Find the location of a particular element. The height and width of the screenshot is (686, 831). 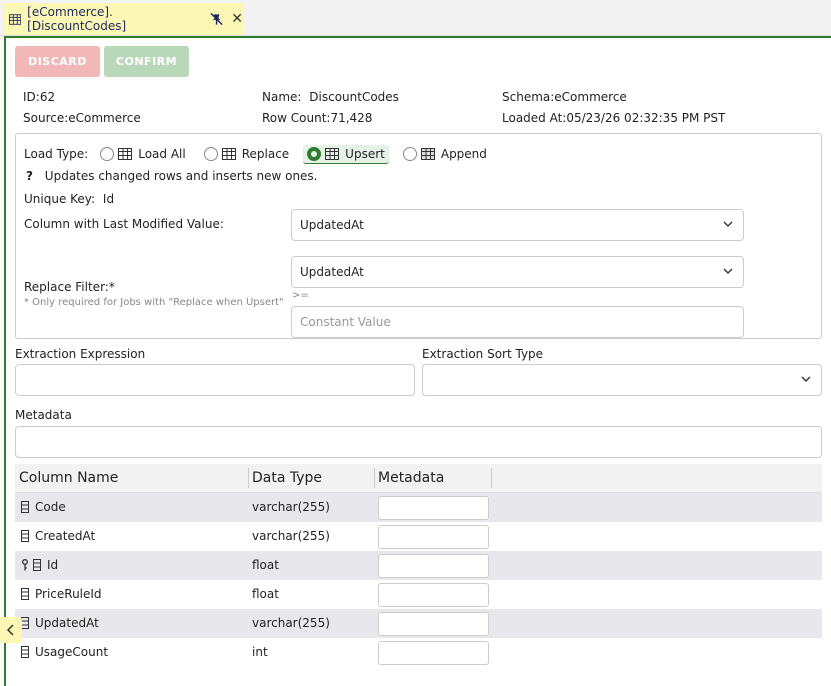

table-row: Code varchar(255) is located at coordinates (418, 507).